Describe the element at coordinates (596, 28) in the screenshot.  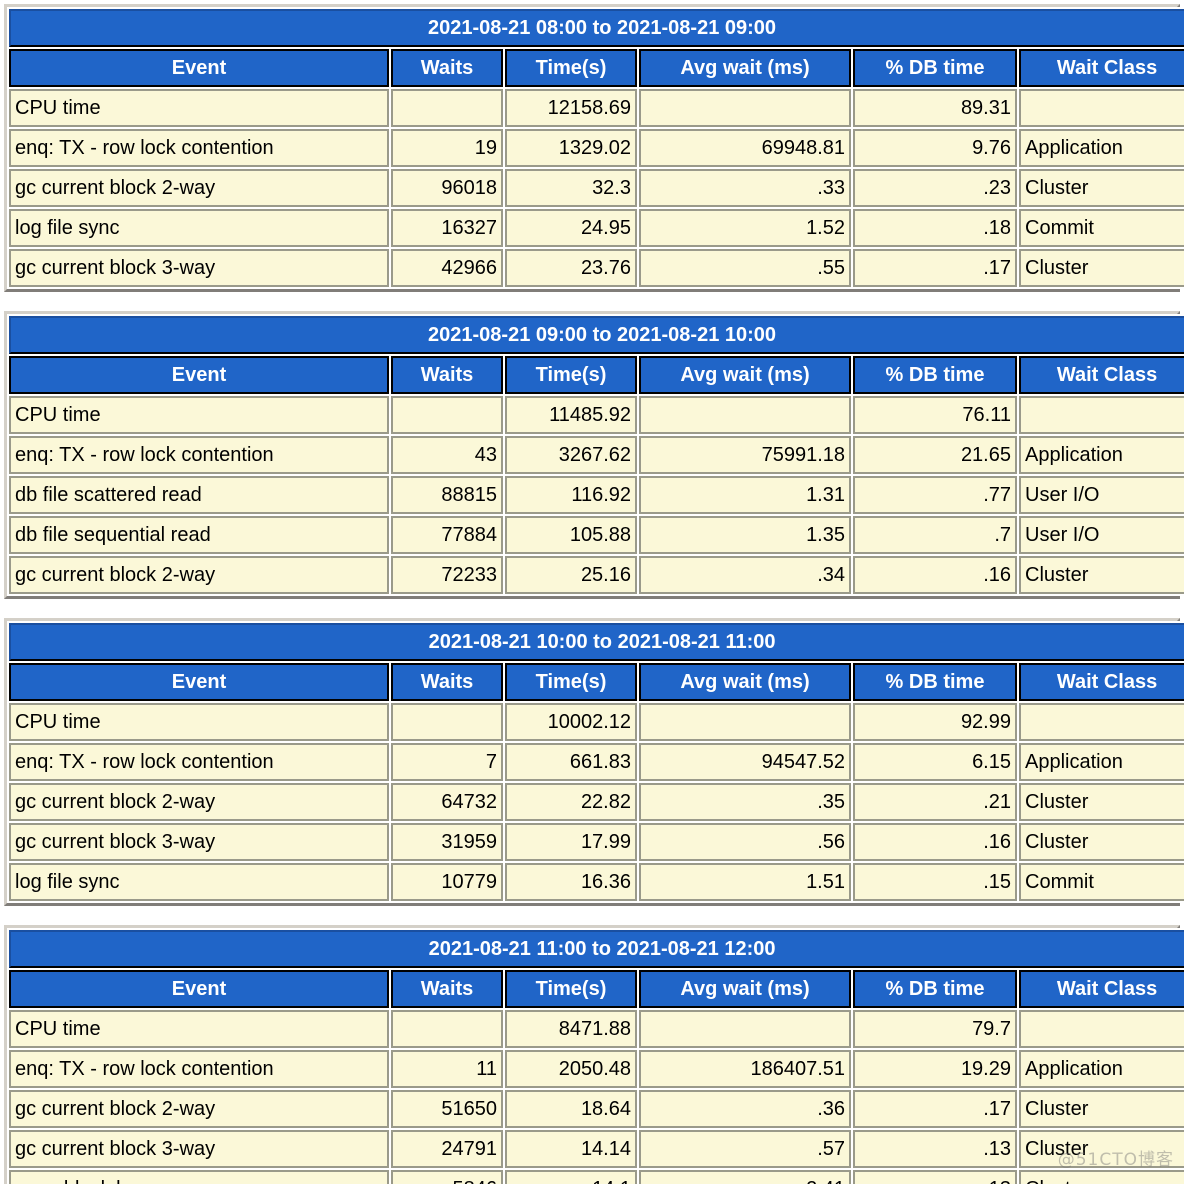
I see `interval-title: 2021-08-21 08:00 to 2021-08-21 09:00` at that location.